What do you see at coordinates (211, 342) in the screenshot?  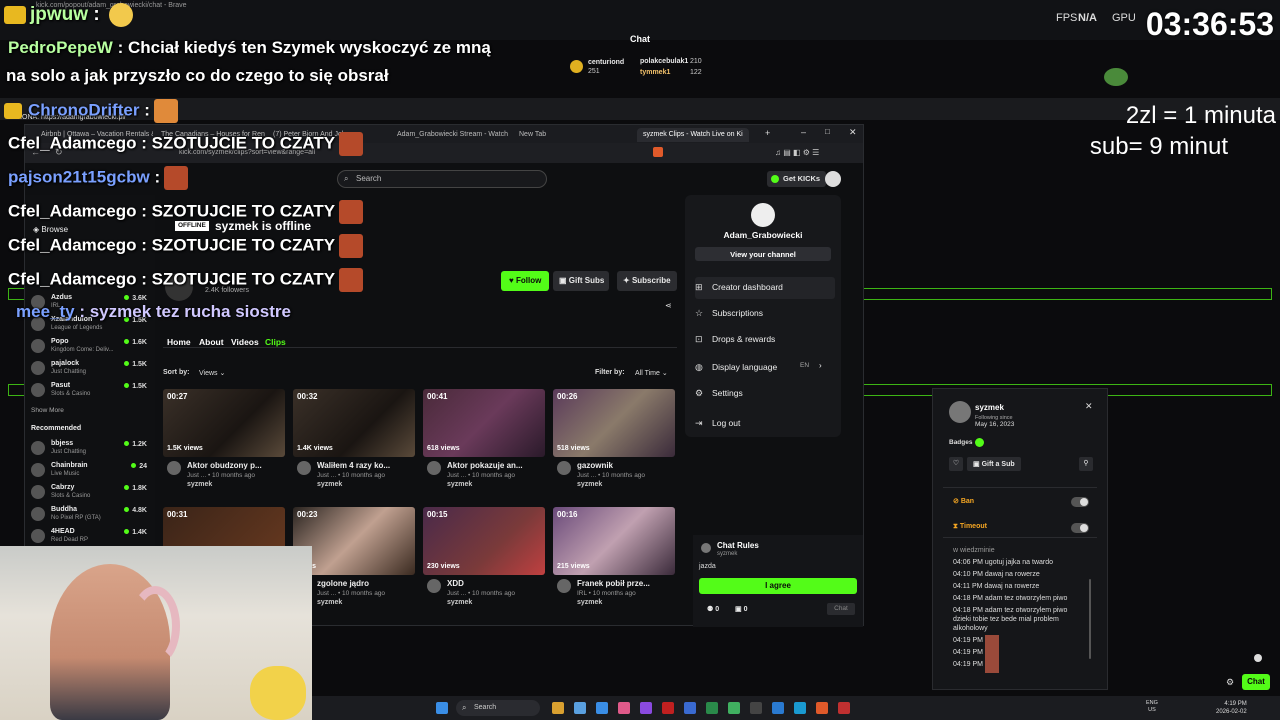 I see `tab-about: About` at bounding box center [211, 342].